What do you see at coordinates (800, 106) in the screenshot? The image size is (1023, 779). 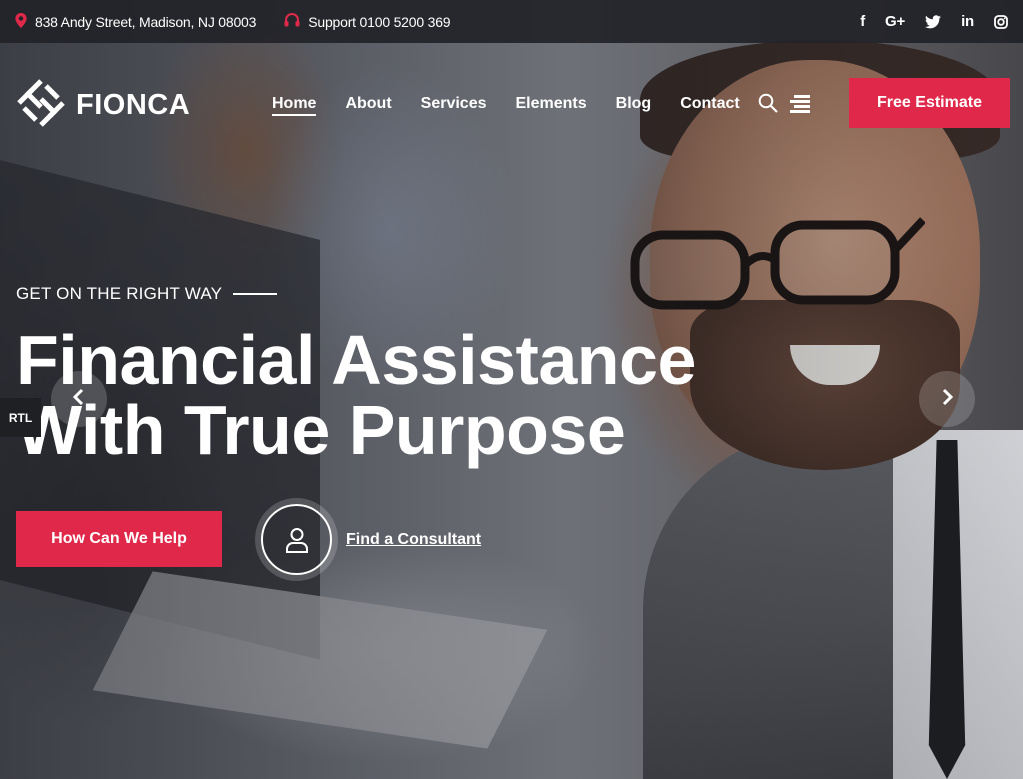 I see `hamburger-menu-icon` at bounding box center [800, 106].